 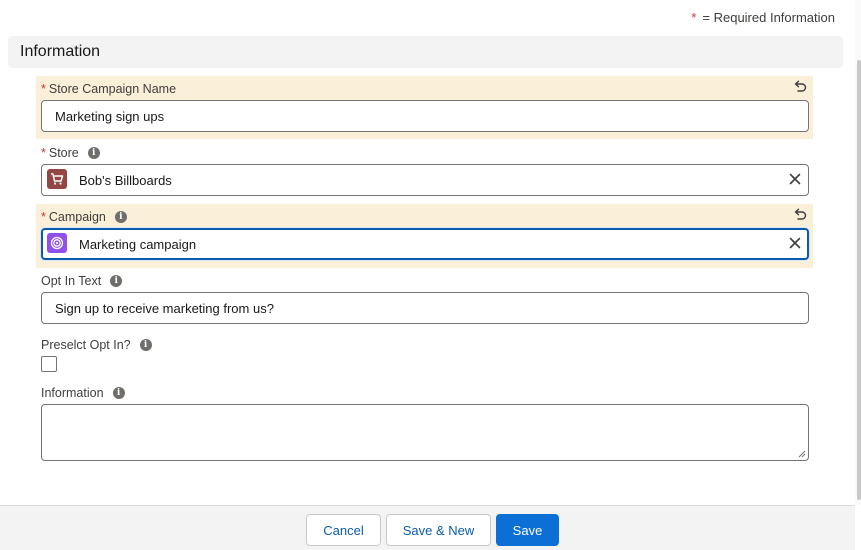 What do you see at coordinates (71, 281) in the screenshot?
I see `label-text: Opt In Text` at bounding box center [71, 281].